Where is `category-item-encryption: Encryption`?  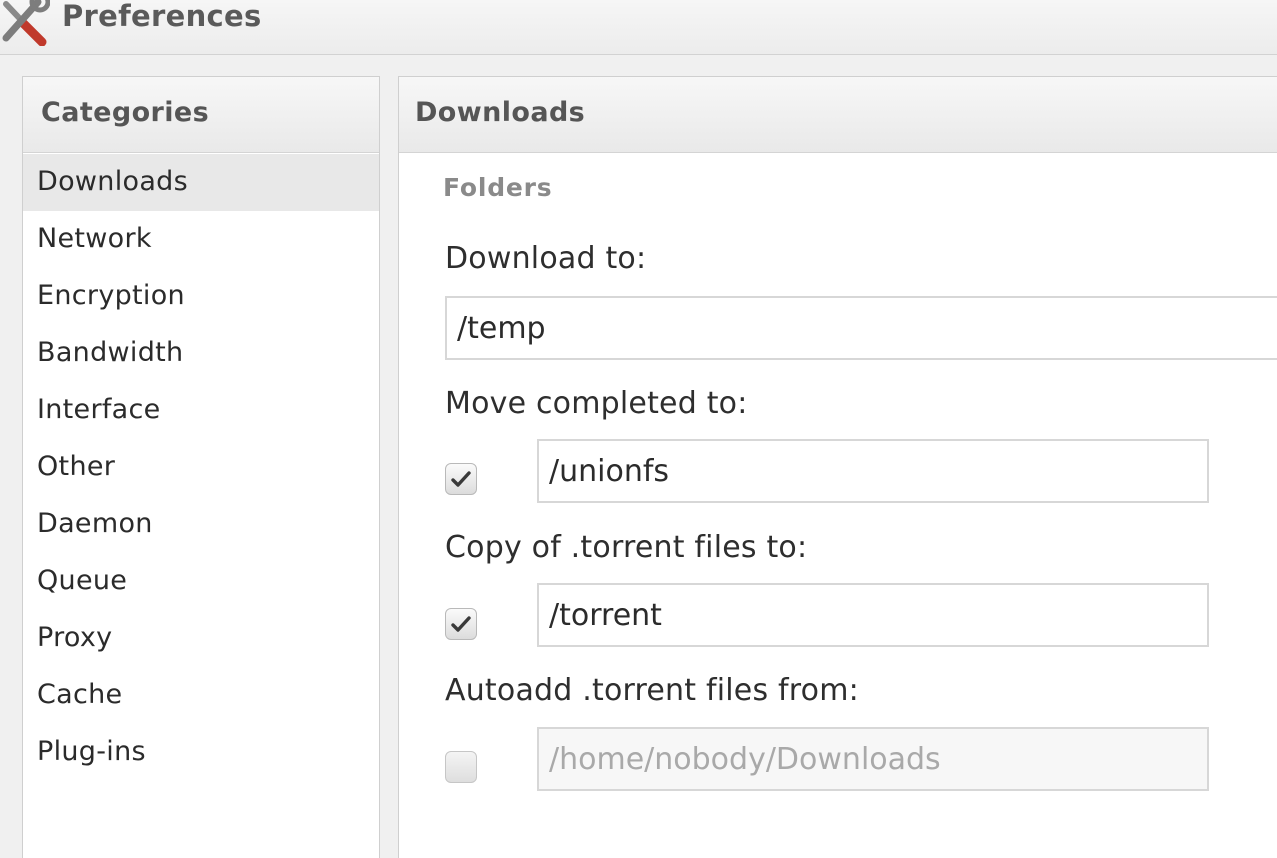
category-item-encryption: Encryption is located at coordinates (201, 296).